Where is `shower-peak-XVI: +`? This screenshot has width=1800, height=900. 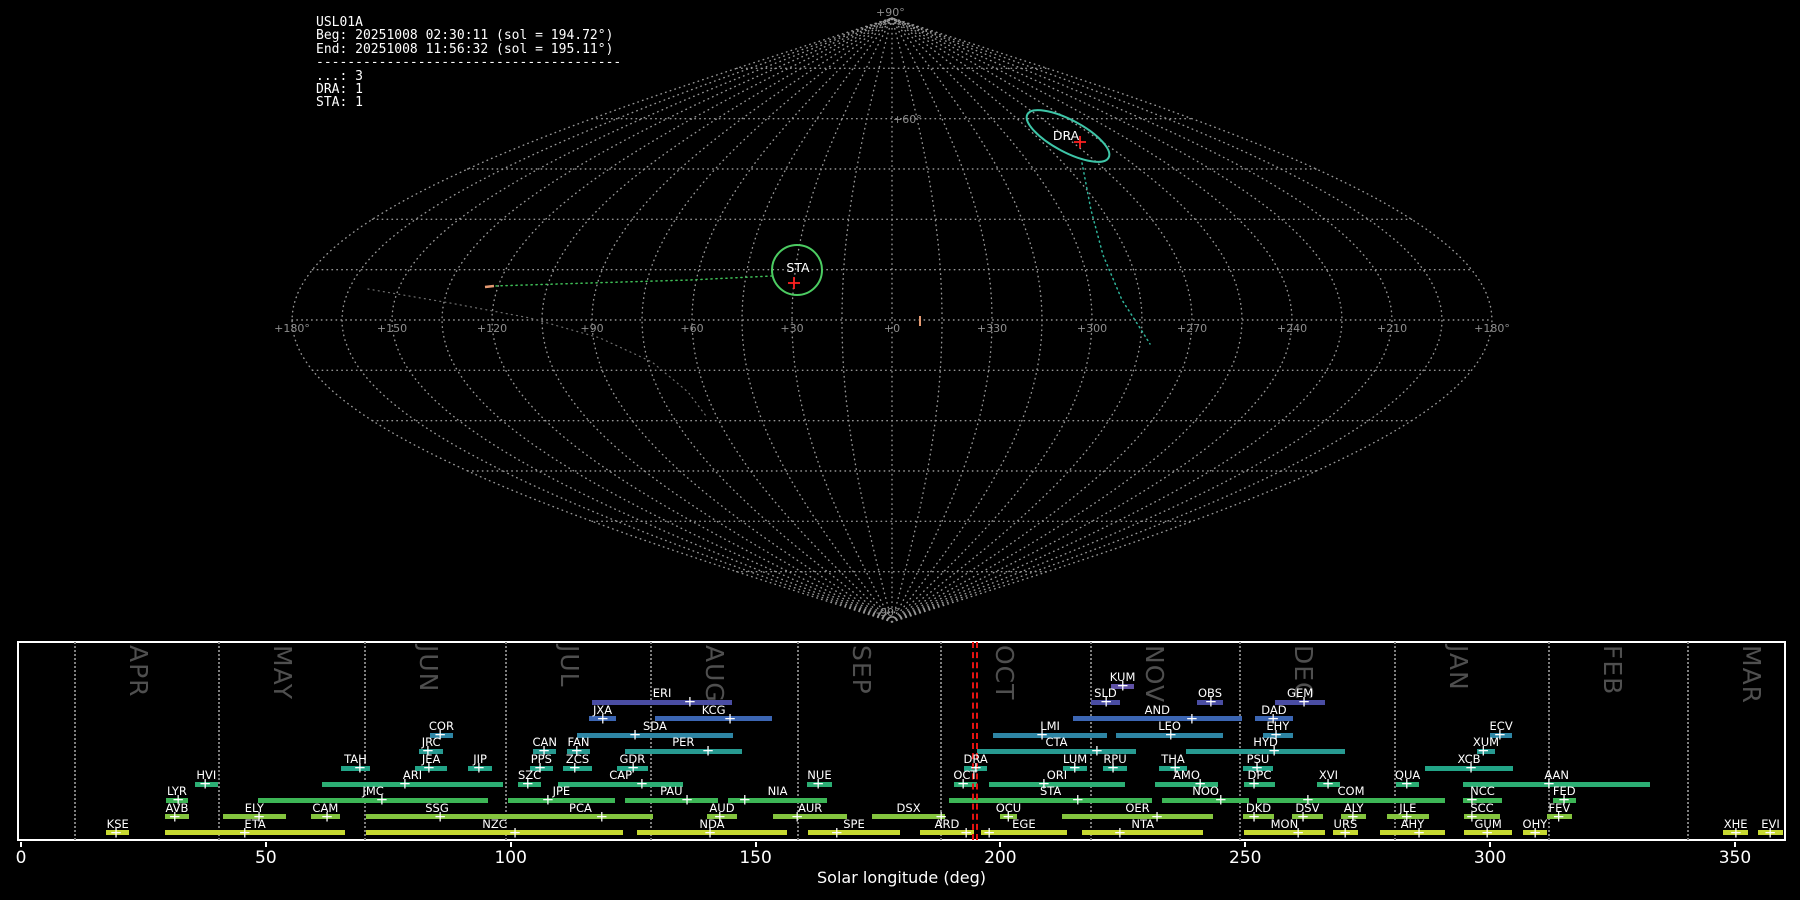 shower-peak-XVI: + is located at coordinates (1328, 783).